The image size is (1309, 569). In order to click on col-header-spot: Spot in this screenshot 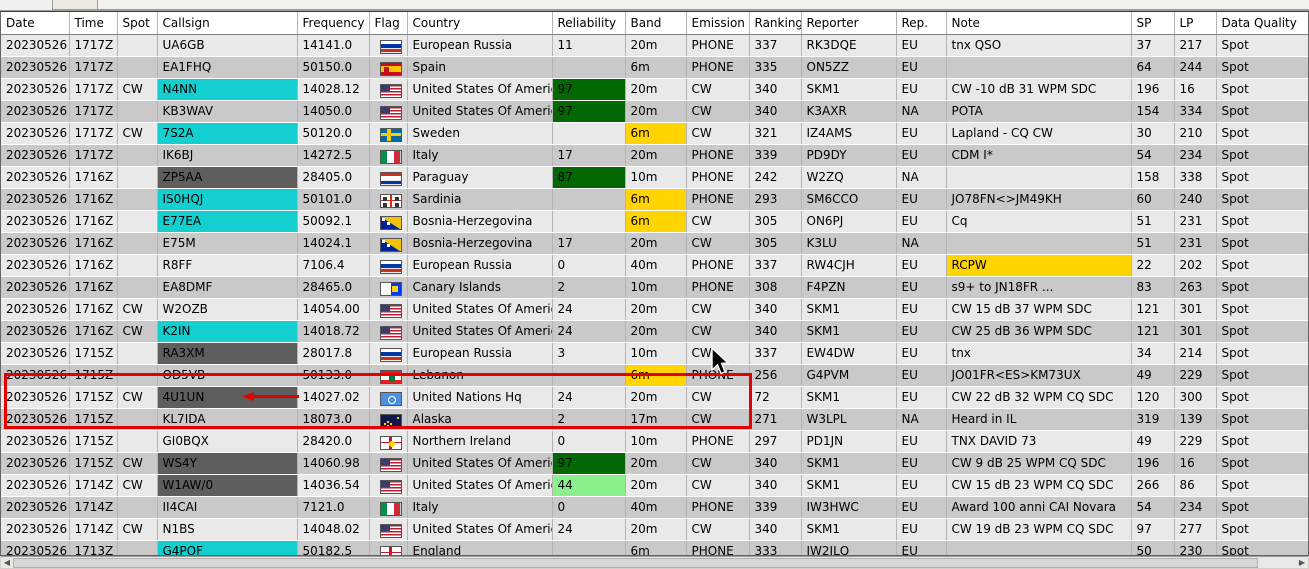, I will do `click(137, 23)`.